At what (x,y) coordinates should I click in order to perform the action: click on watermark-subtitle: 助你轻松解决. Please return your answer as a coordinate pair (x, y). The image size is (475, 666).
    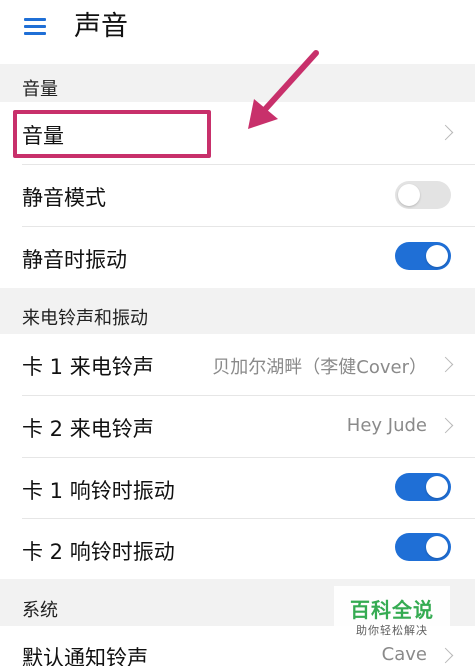
    Looking at the image, I should click on (392, 630).